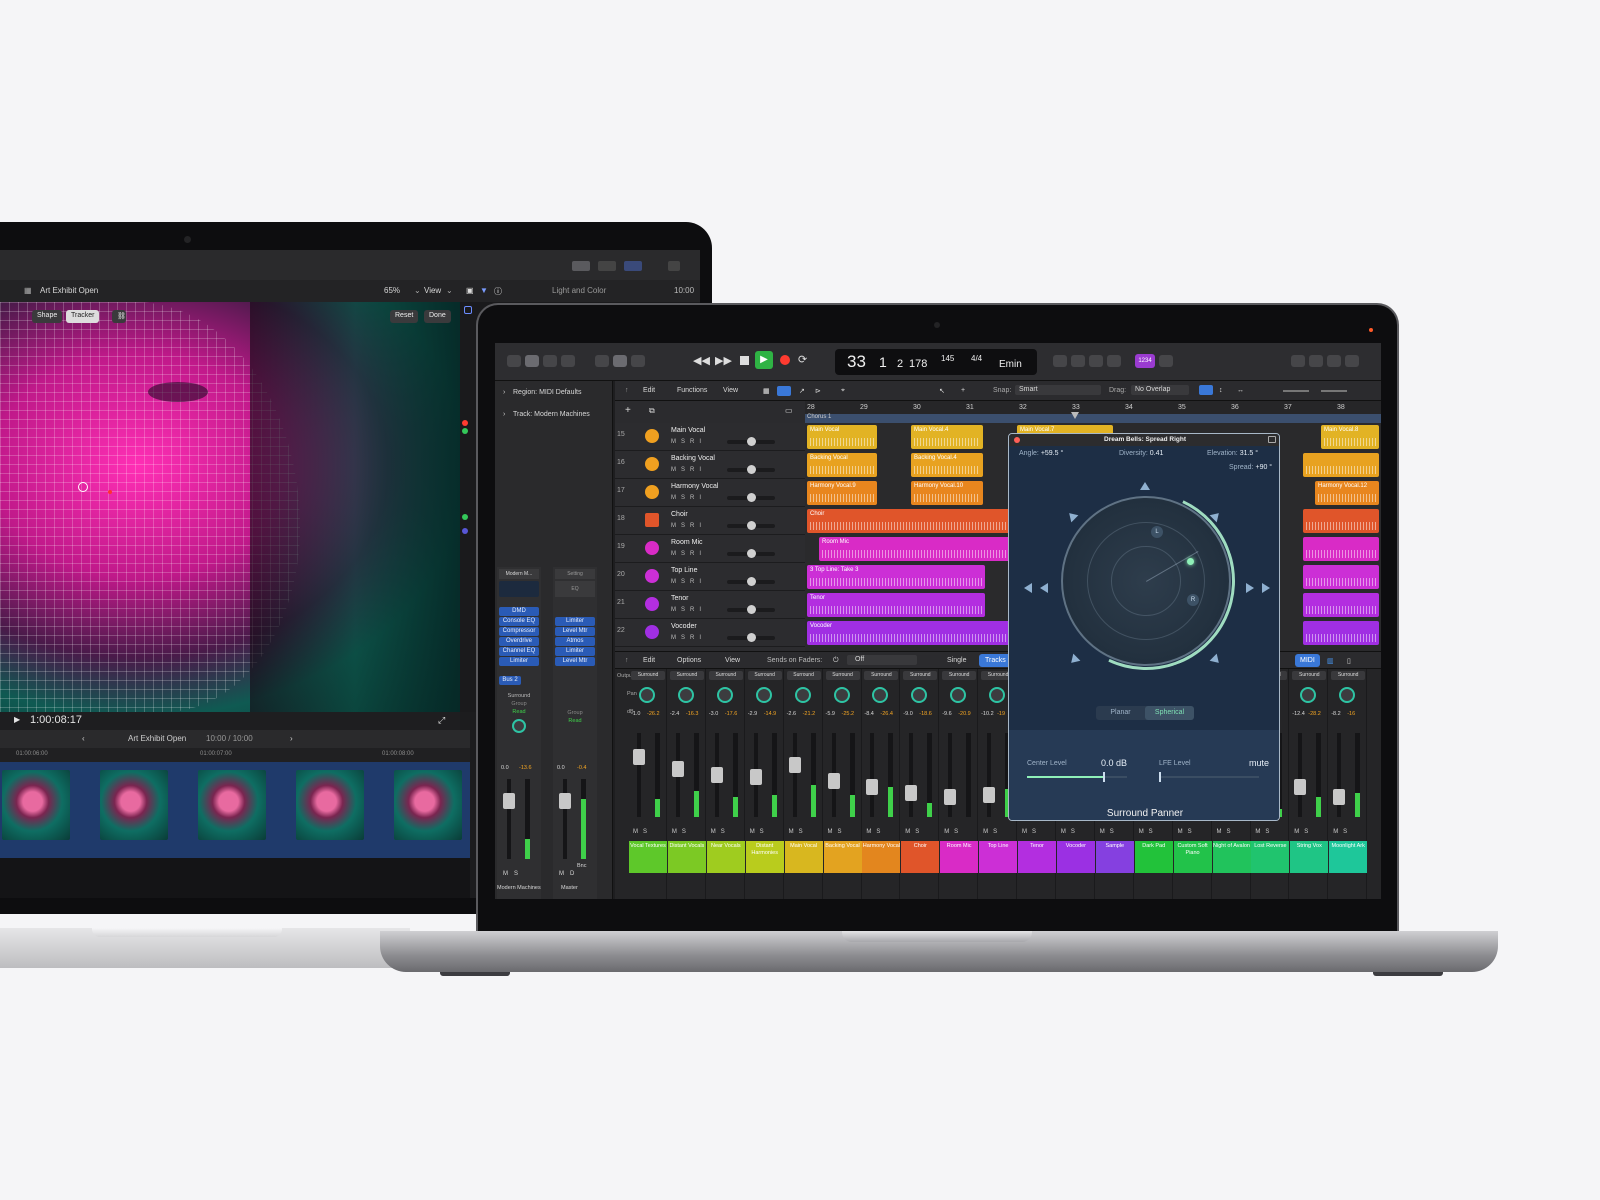 Image resolution: width=1600 pixels, height=1200 pixels. I want to click on forward-arrow-icon: ›, so click(291, 738).